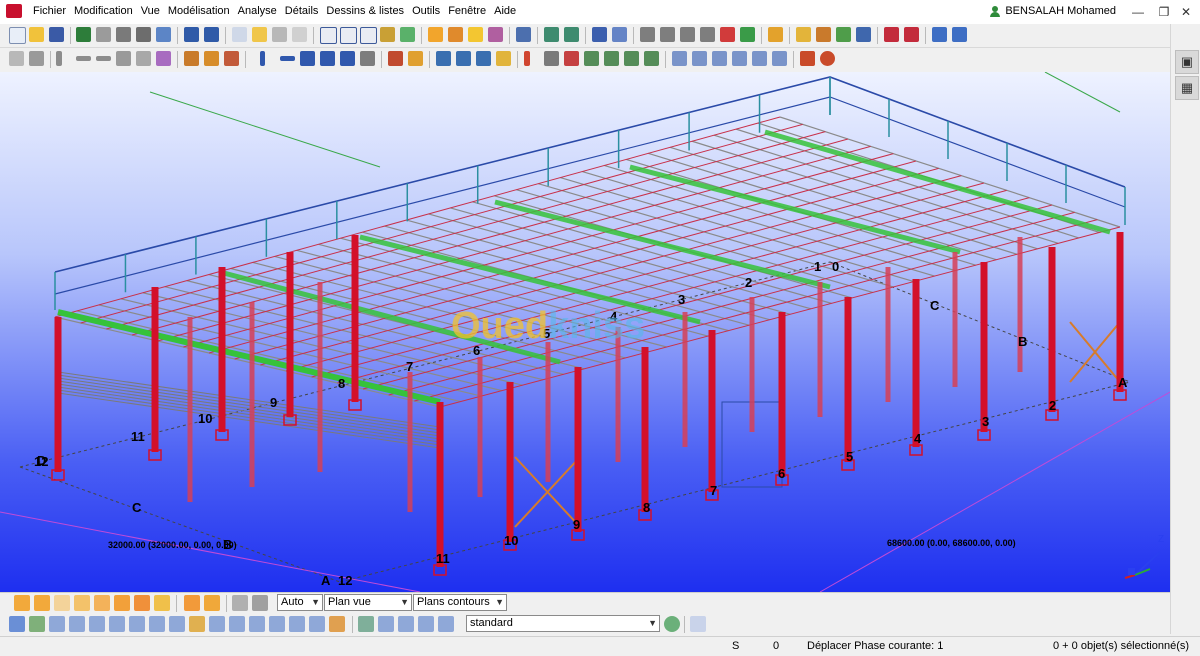  What do you see at coordinates (157, 624) in the screenshot?
I see `snap-line-icon` at bounding box center [157, 624].